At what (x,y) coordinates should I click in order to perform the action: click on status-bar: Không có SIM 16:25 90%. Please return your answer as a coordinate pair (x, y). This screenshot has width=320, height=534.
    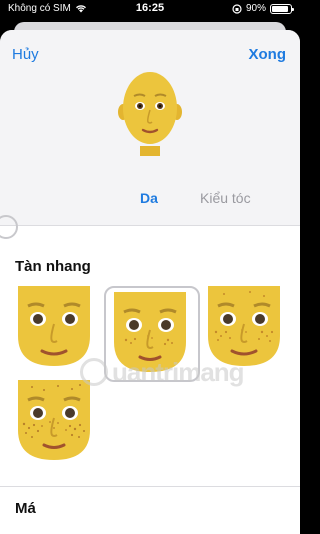
    Looking at the image, I should click on (150, 10).